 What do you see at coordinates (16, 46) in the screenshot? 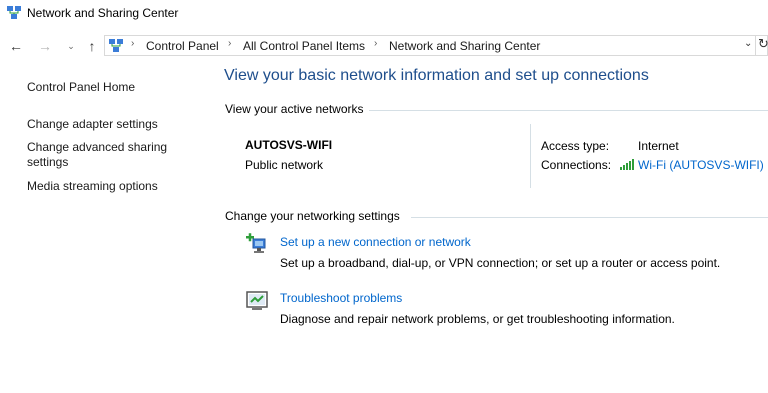
I see `back-button: ←` at bounding box center [16, 46].